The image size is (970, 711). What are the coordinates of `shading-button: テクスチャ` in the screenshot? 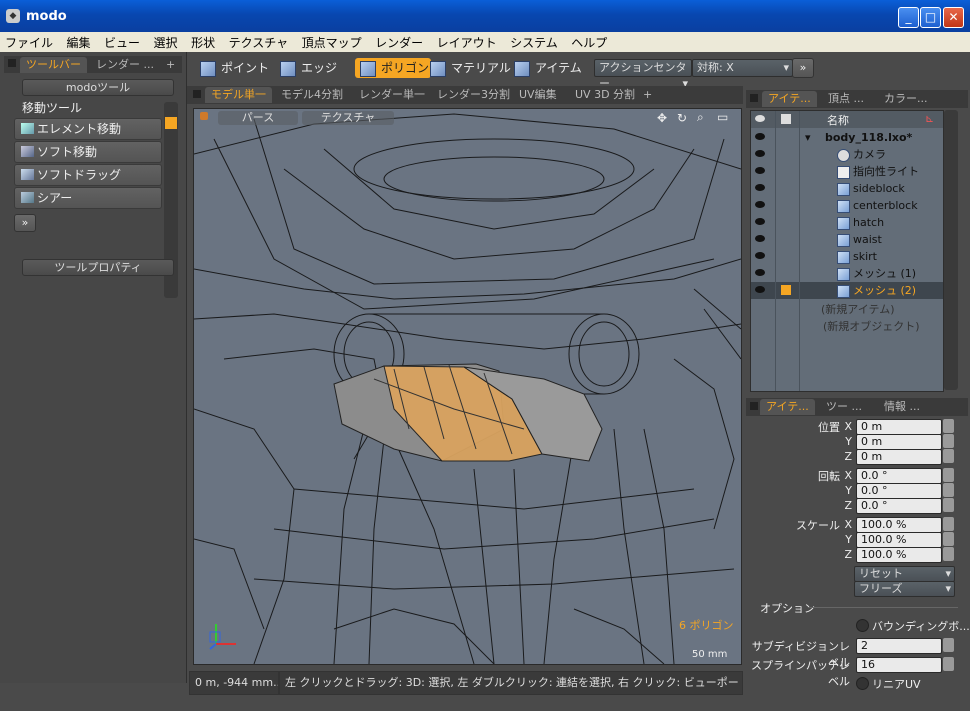 It's located at (348, 118).